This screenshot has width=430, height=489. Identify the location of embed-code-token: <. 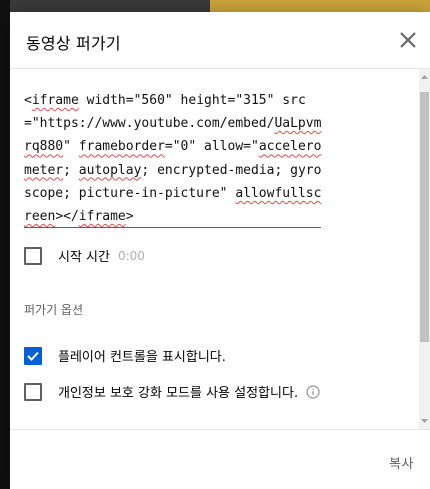
(28, 100).